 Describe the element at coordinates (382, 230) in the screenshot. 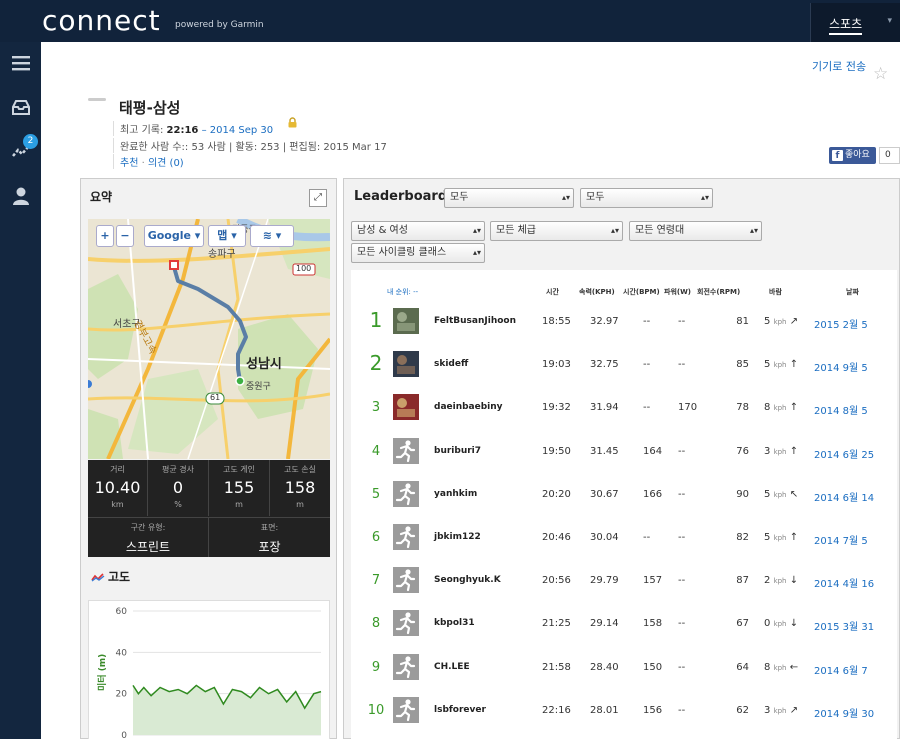

I see `select-value: 남성 & 여성` at that location.